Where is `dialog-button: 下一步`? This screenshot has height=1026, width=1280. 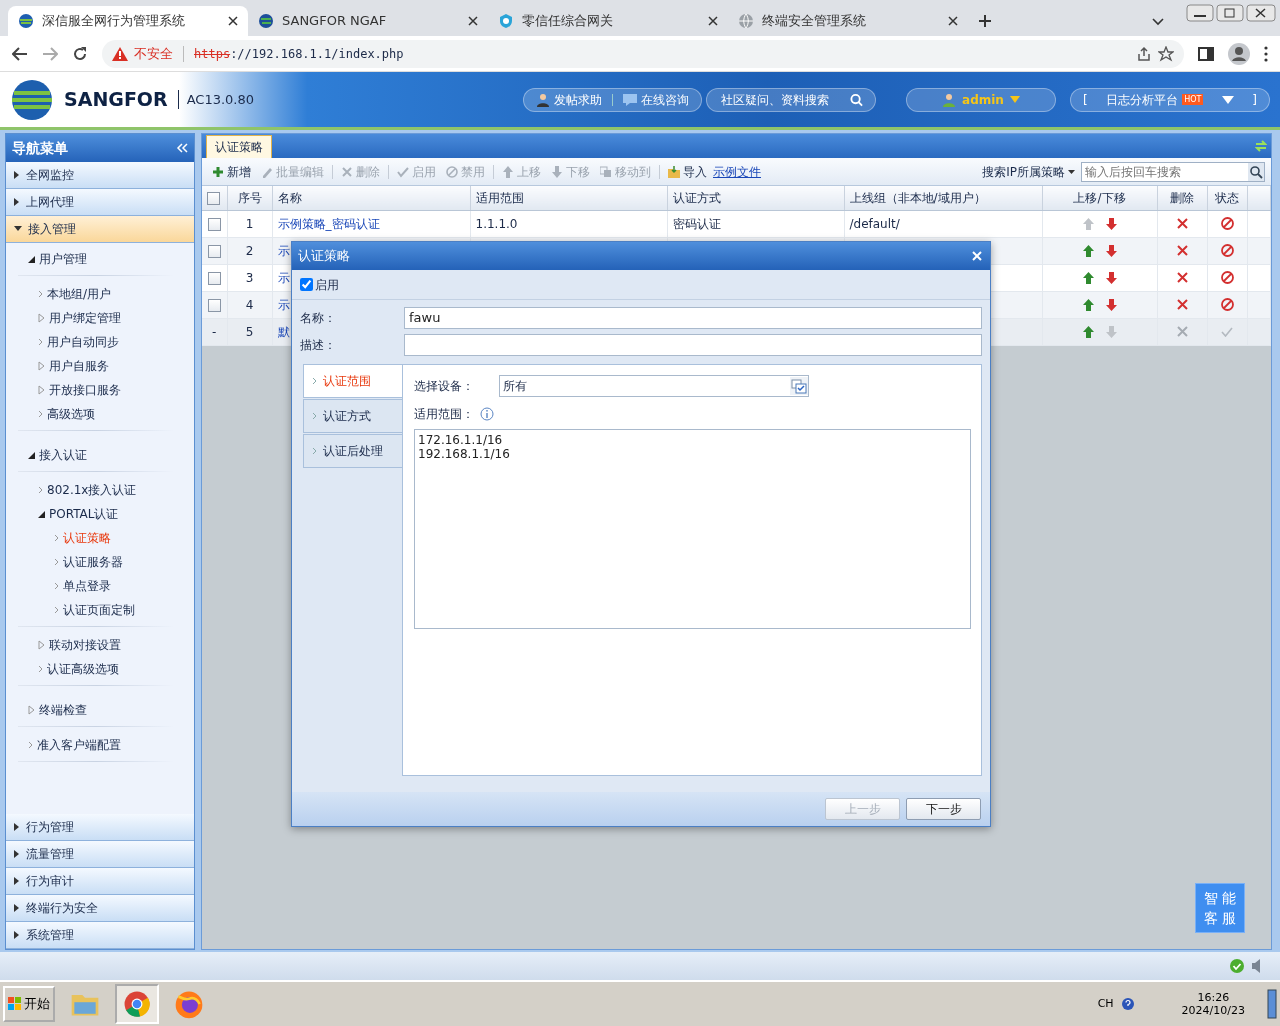 dialog-button: 下一步 is located at coordinates (943, 809).